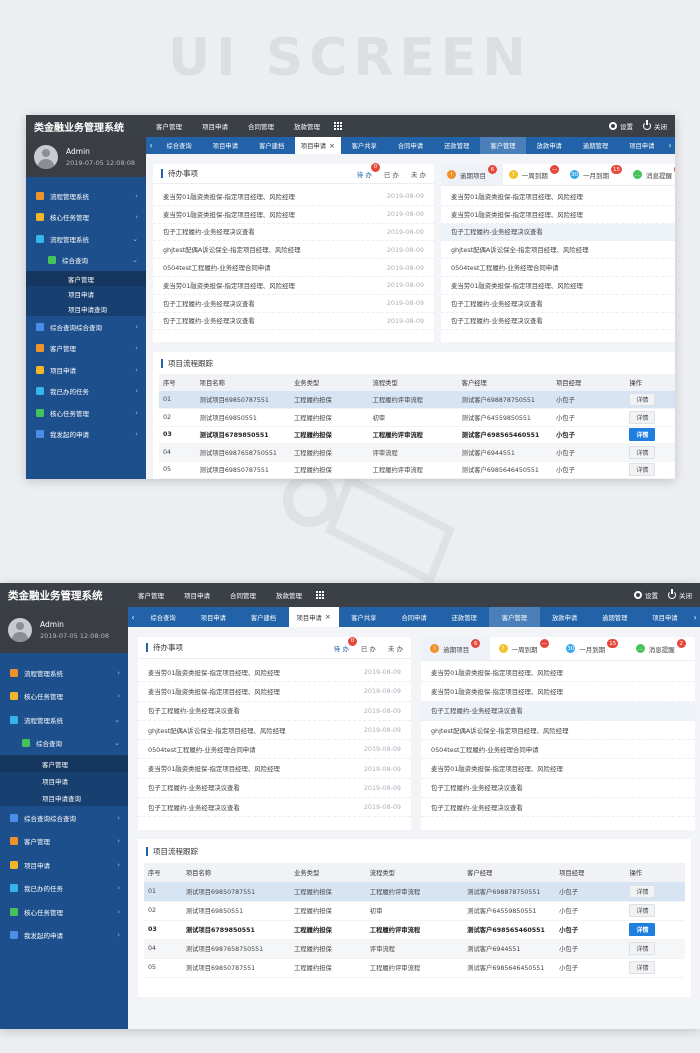  Describe the element at coordinates (472, 174) in the screenshot. I see `alerts-tab: ! 逾期项目 6` at that location.